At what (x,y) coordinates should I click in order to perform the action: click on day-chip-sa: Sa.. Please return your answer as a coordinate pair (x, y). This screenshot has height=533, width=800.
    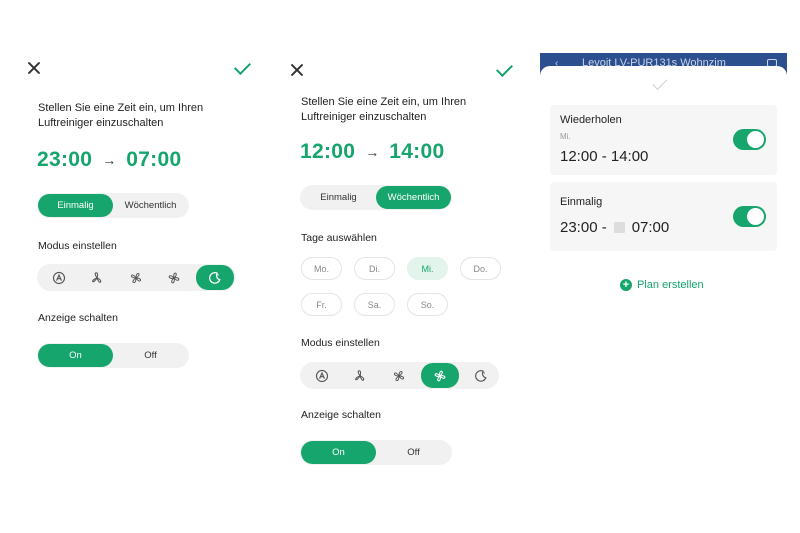
    Looking at the image, I should click on (374, 304).